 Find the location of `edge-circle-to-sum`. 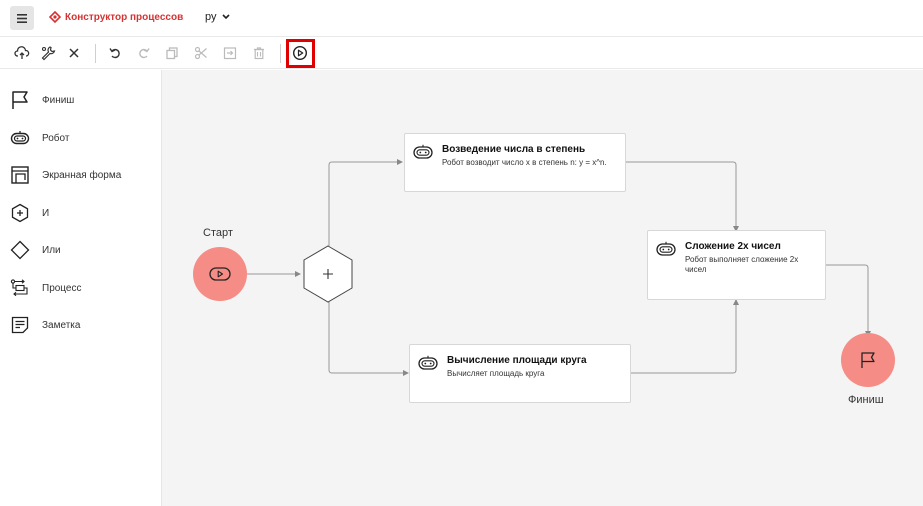

edge-circle-to-sum is located at coordinates (684, 336).